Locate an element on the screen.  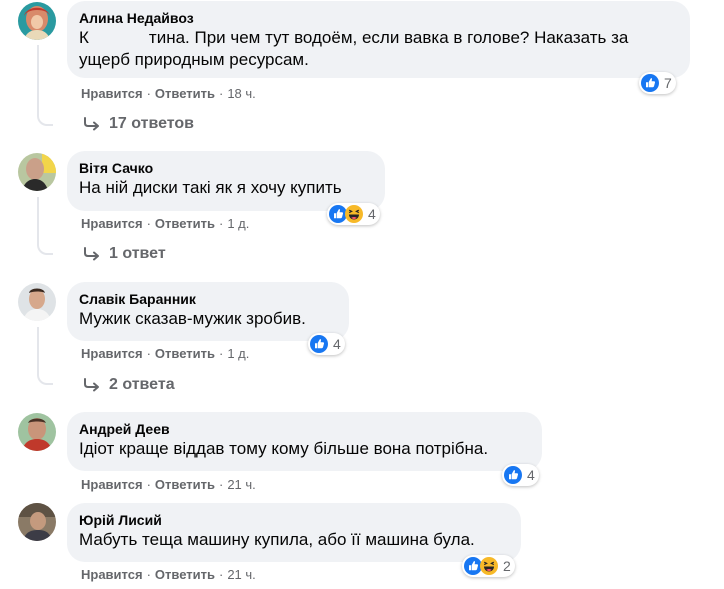
replies-count-label: 17 ответов is located at coordinates (151, 123).